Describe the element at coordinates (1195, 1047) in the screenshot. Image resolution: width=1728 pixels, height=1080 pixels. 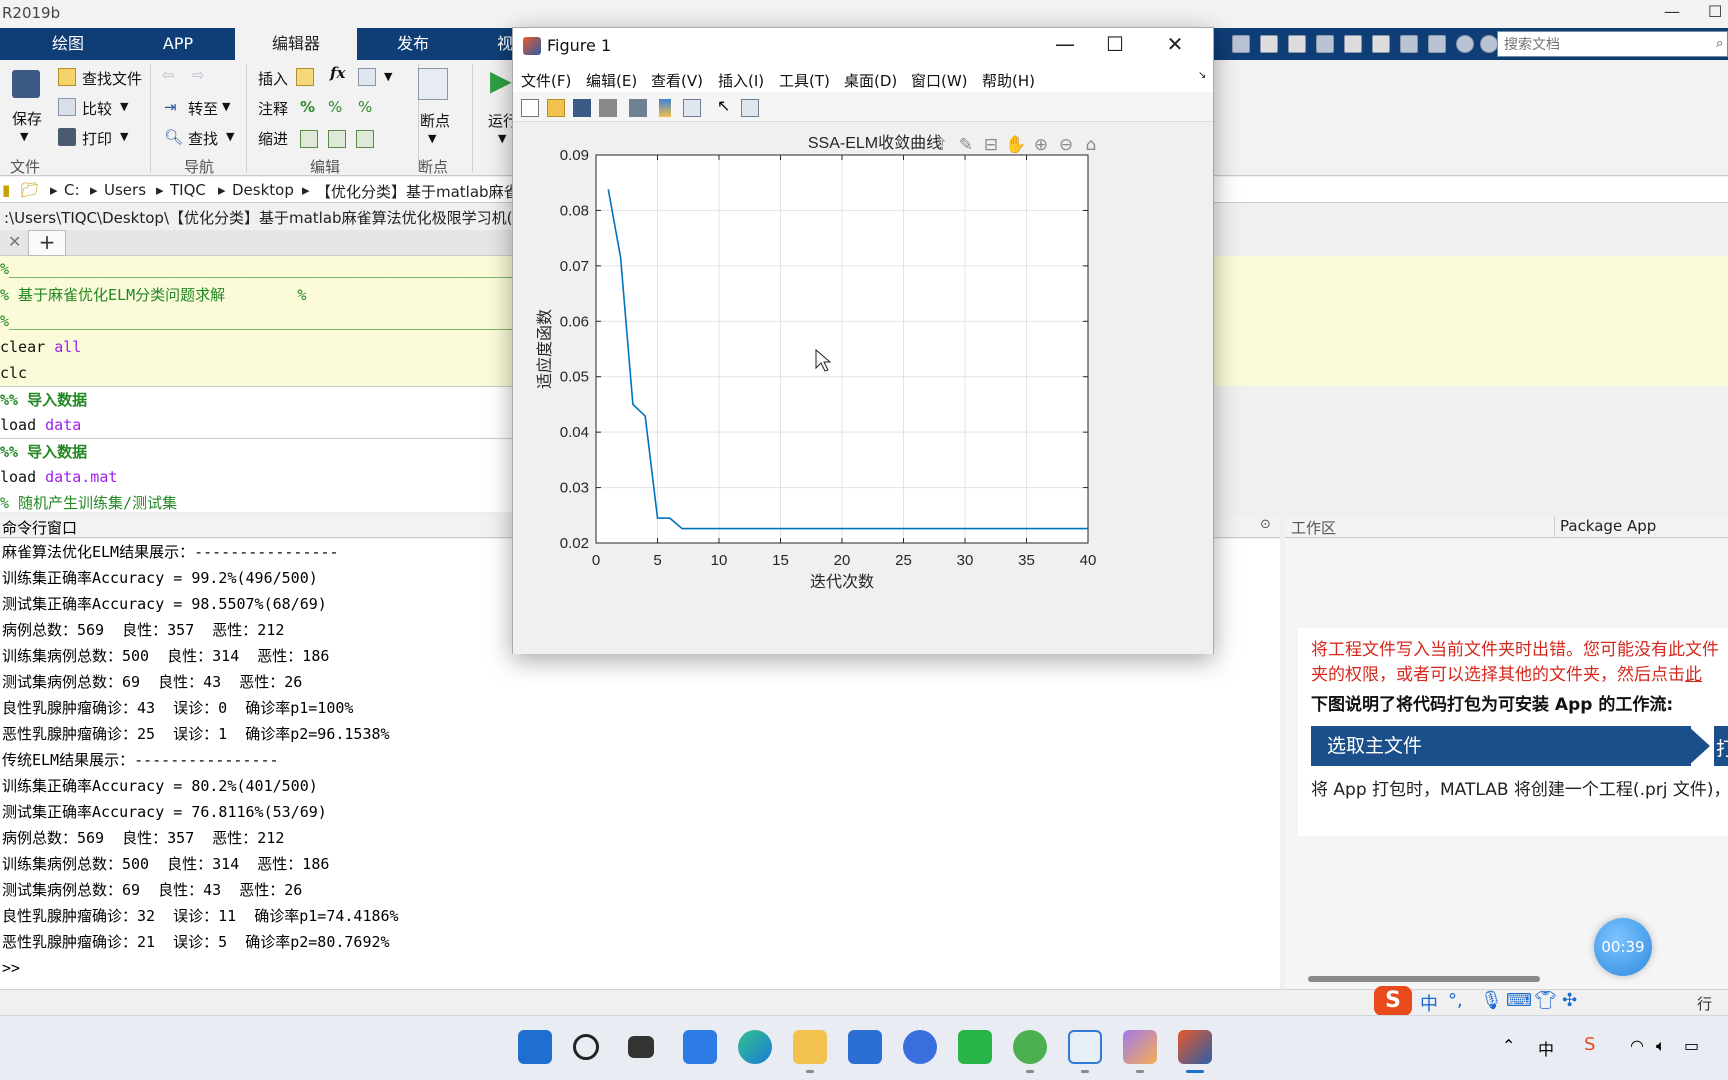
I see `matlab-icon` at that location.